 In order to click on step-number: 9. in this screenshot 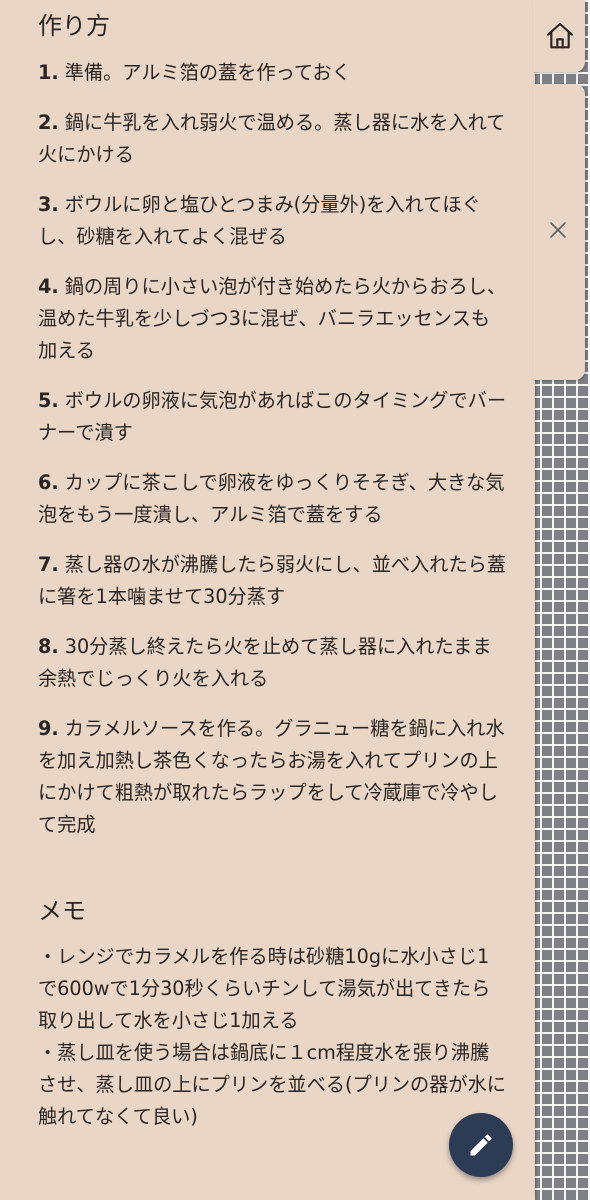, I will do `click(48, 728)`.